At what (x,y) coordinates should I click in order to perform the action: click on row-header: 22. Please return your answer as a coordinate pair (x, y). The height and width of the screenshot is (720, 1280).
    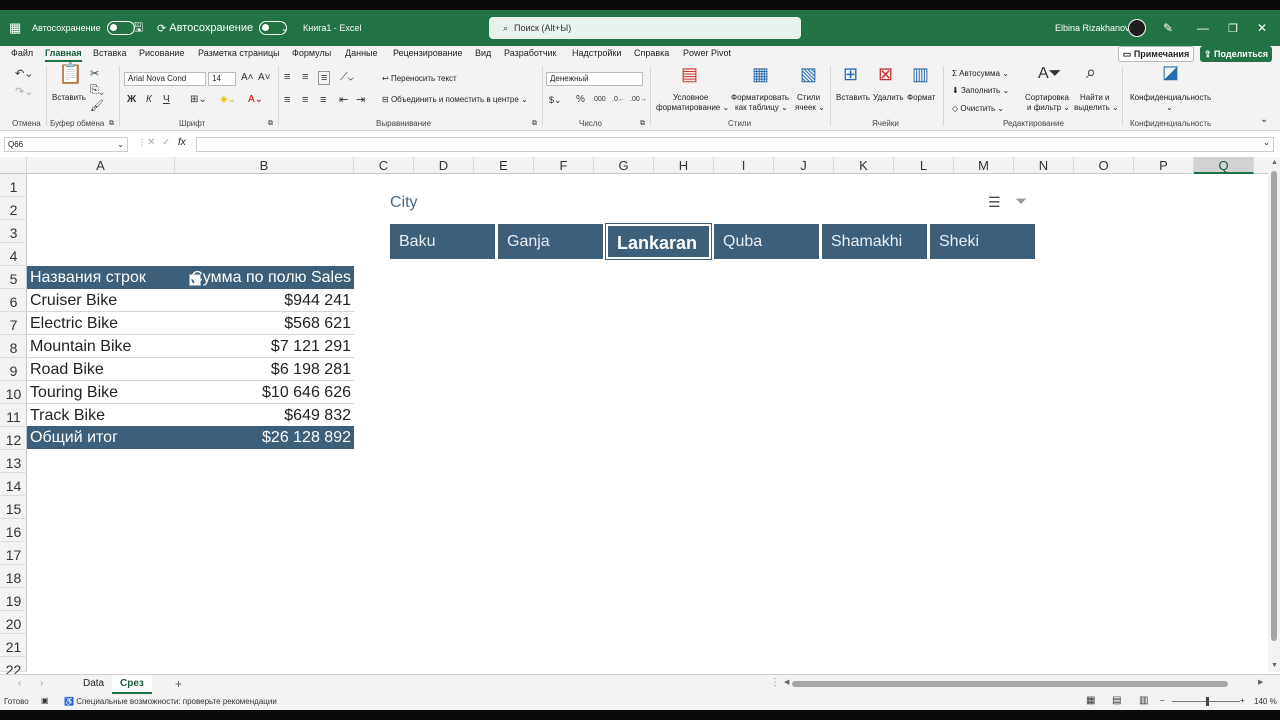
    Looking at the image, I should click on (13, 667).